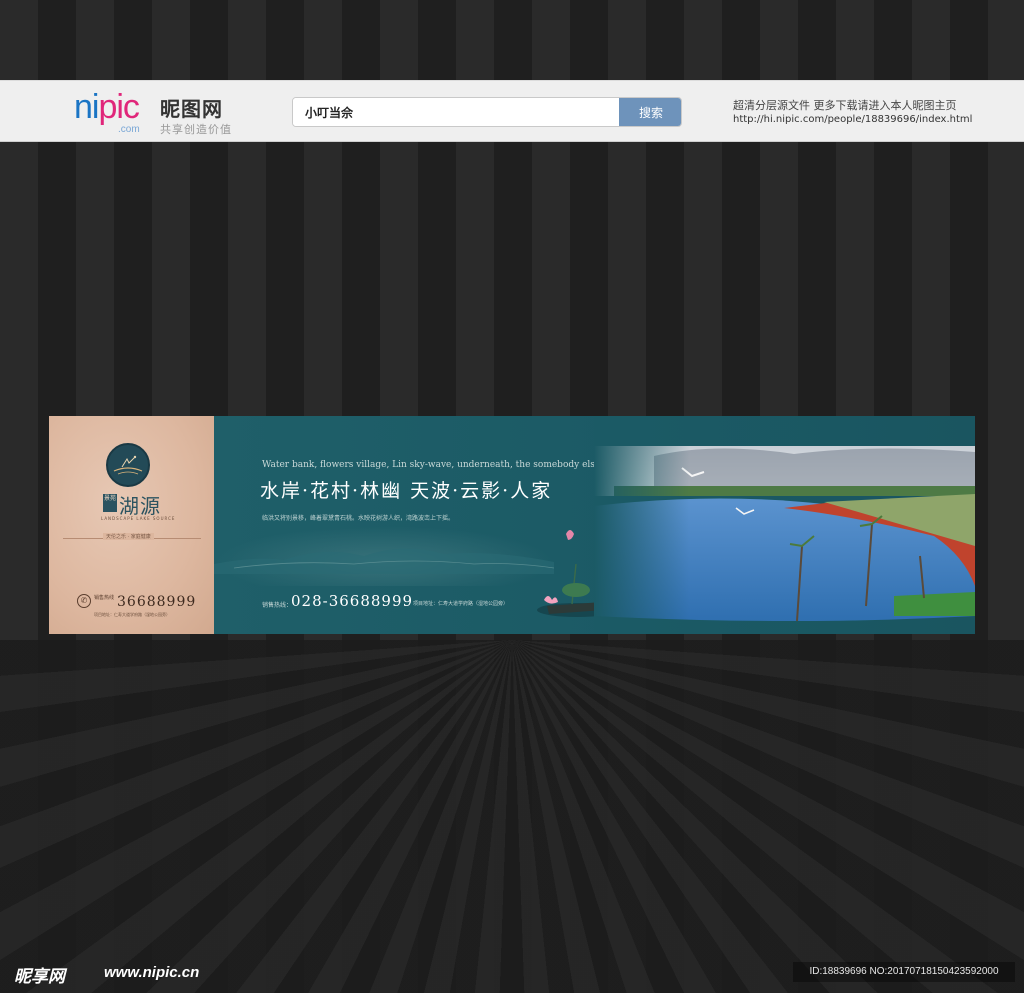  I want to click on ink-mountains, so click(384, 561).